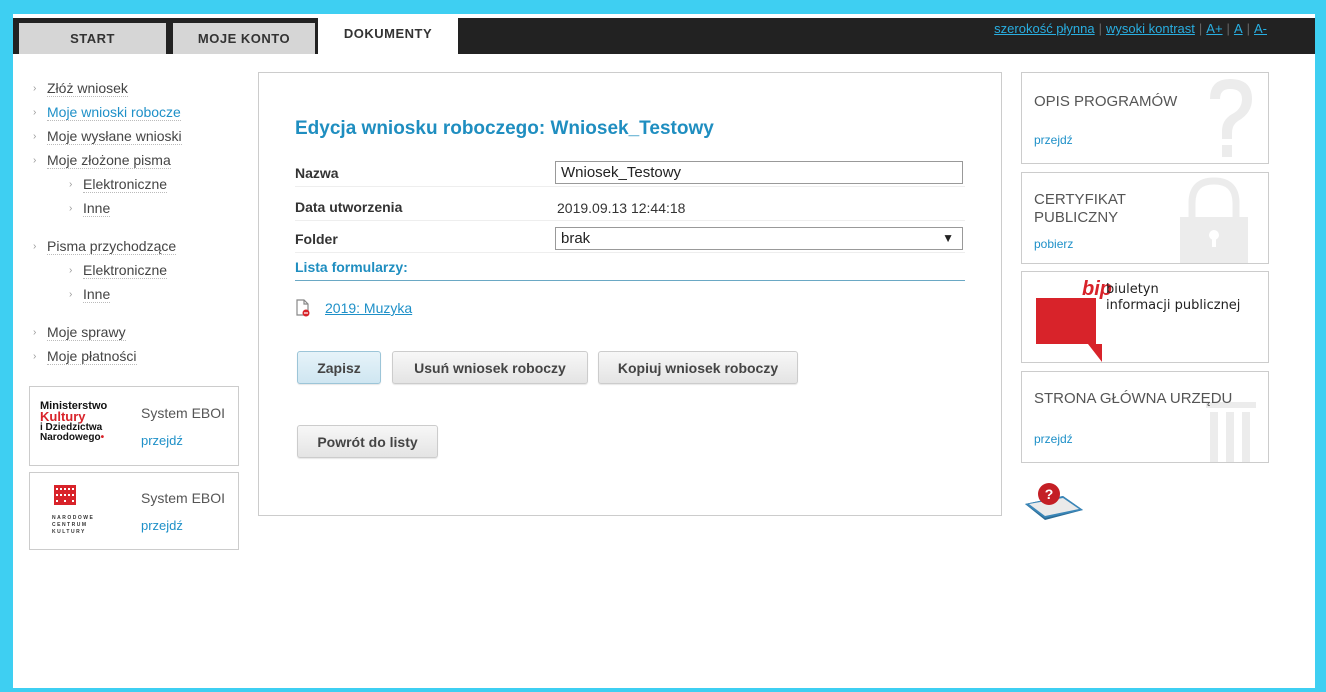  What do you see at coordinates (388, 36) in the screenshot?
I see `tab-dokumenty: DOKUMENTY` at bounding box center [388, 36].